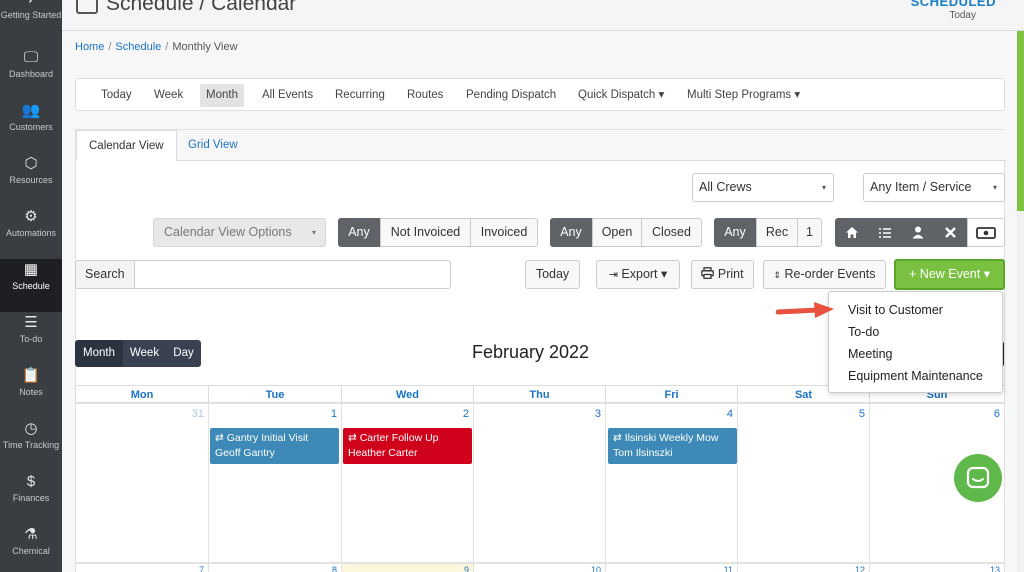 This screenshot has width=1024, height=572. I want to click on sidebar-item-notes: 📋 Notes, so click(31, 391).